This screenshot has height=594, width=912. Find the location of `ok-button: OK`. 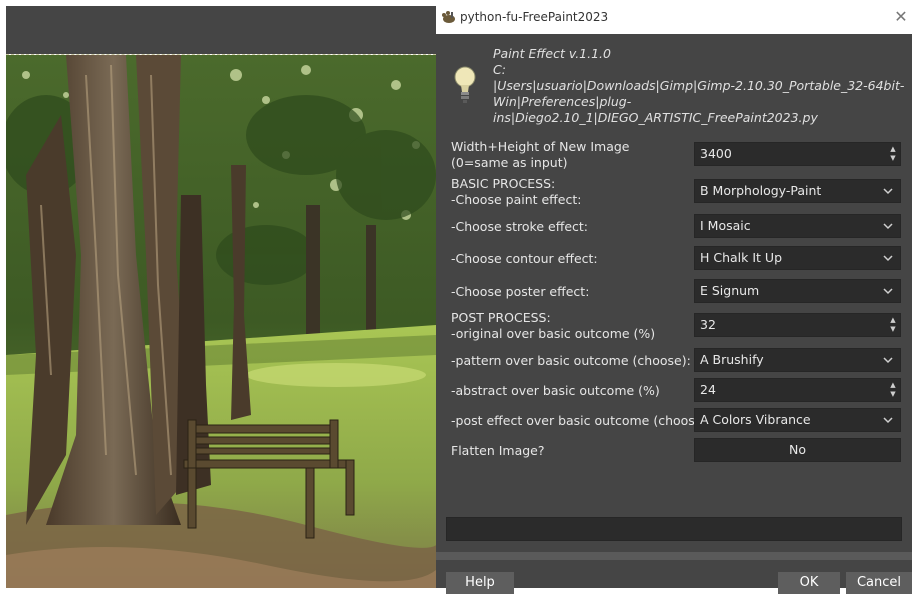

ok-button: OK is located at coordinates (809, 583).